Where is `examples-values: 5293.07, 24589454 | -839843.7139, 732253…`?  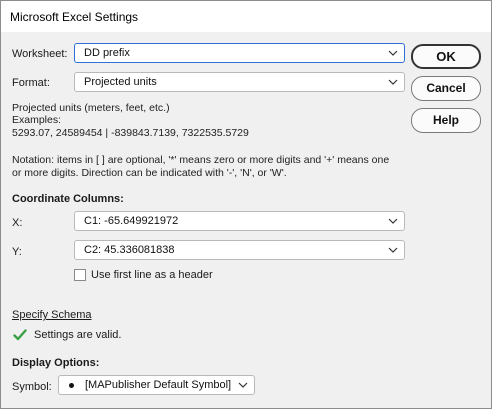 examples-values: 5293.07, 24589454 | -839843.7139, 732253… is located at coordinates (130, 133).